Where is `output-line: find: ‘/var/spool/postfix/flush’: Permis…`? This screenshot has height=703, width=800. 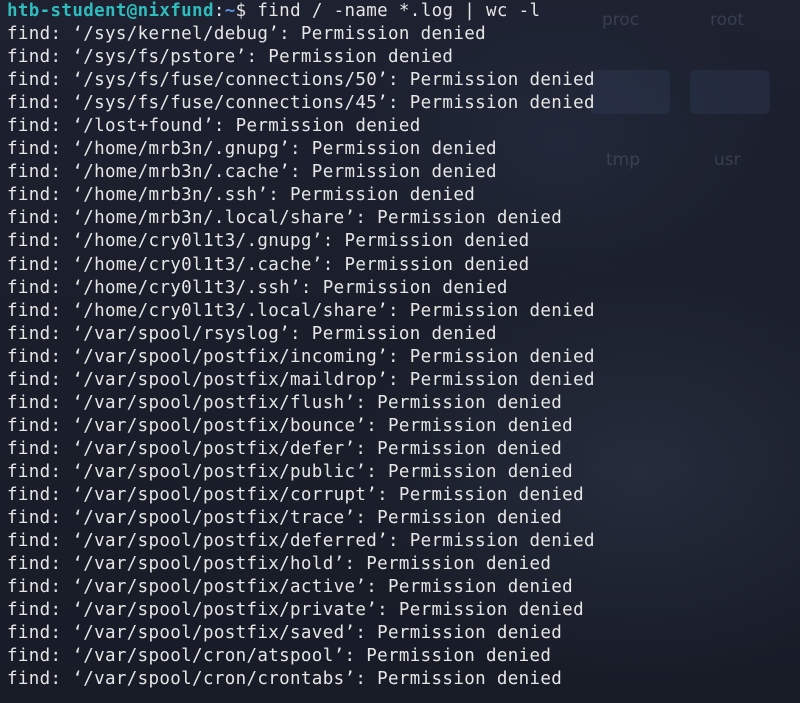 output-line: find: ‘/var/spool/postfix/flush’: Permis… is located at coordinates (285, 402).